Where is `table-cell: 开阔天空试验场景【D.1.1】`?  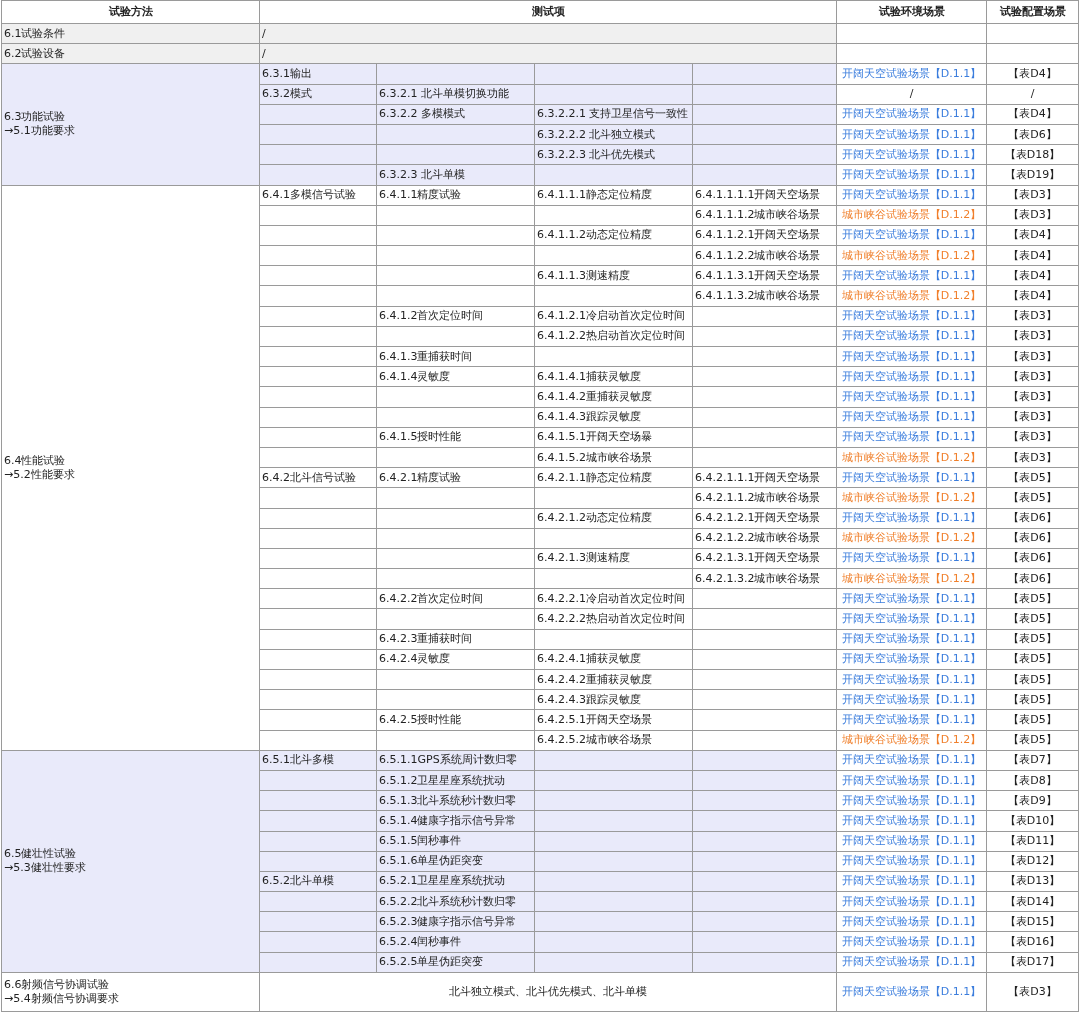
table-cell: 开阔天空试验场景【D.1.1】 is located at coordinates (911, 992).